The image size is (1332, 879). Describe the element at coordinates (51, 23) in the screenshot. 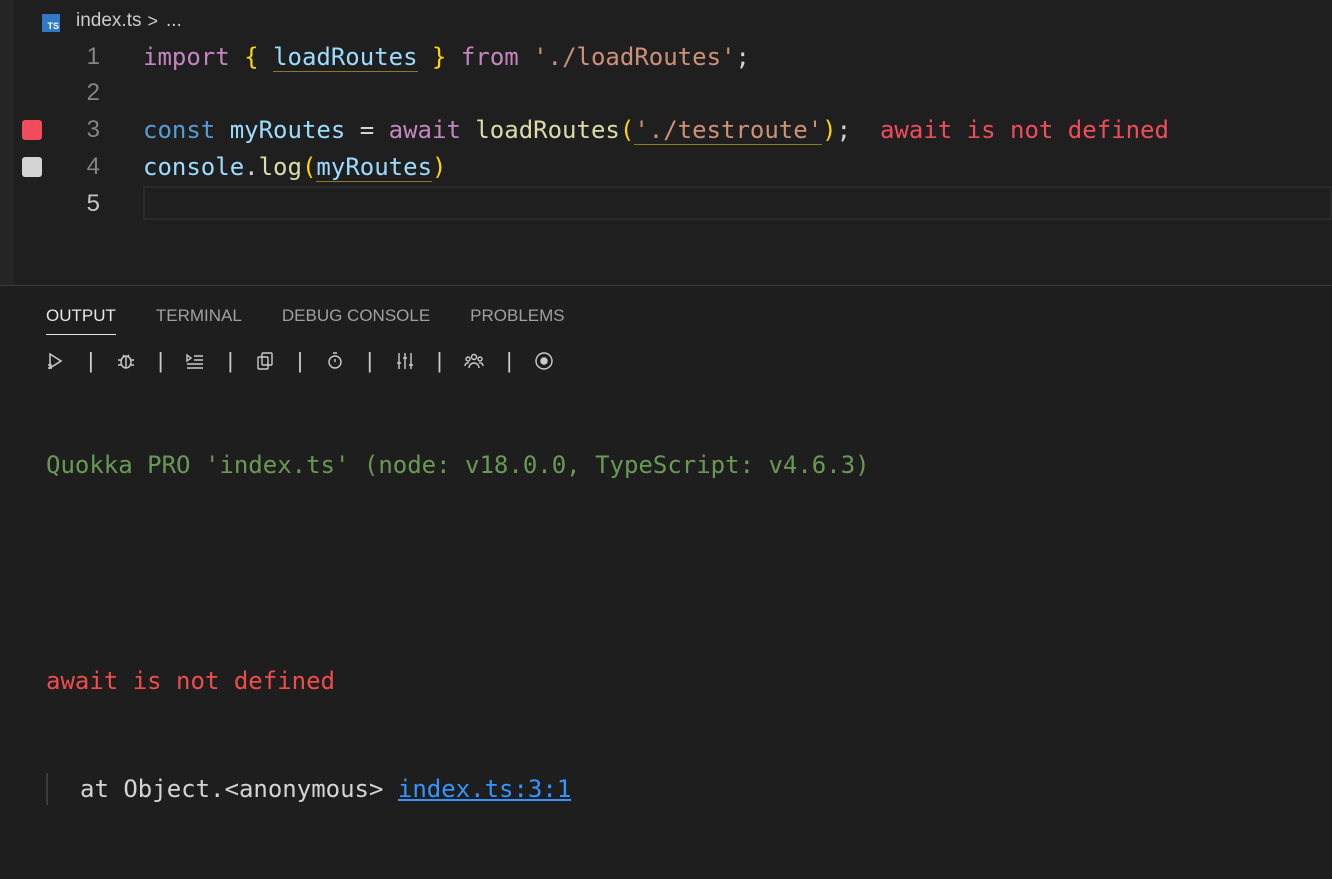

I see `typescript-file-icon: TS` at that location.